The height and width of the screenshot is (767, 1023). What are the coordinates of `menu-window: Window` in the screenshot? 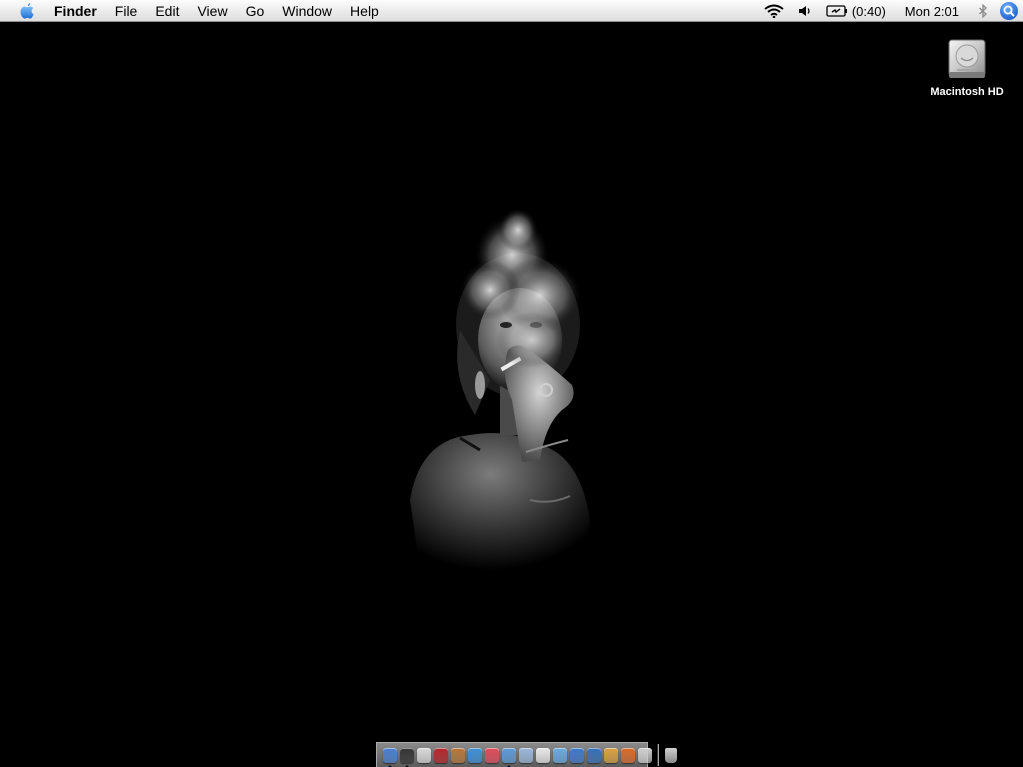 It's located at (307, 11).